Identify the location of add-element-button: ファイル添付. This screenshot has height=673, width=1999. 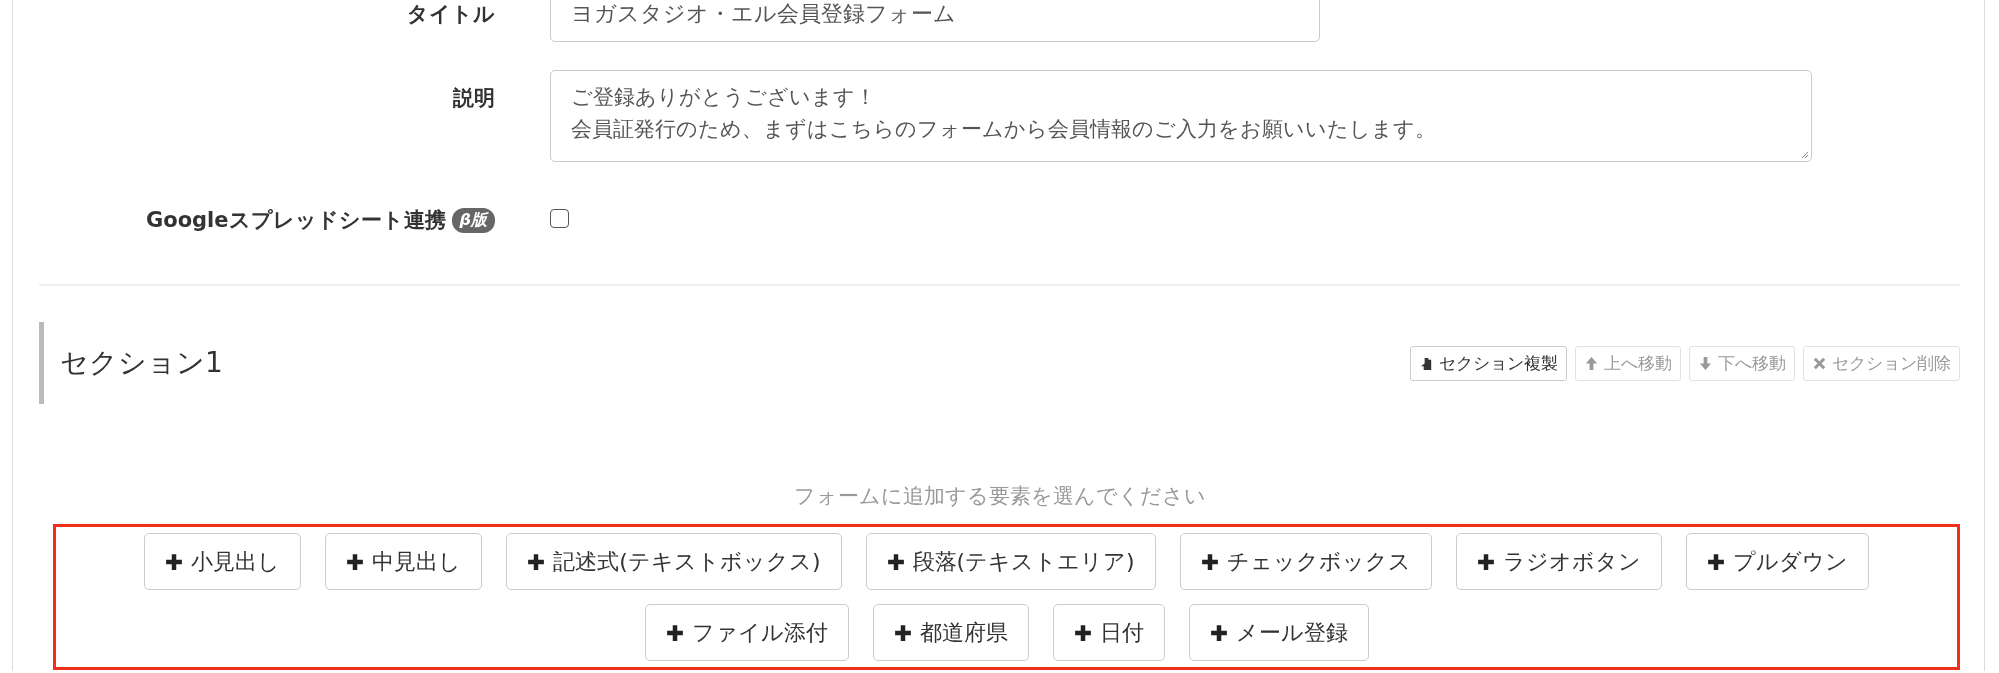
(746, 632).